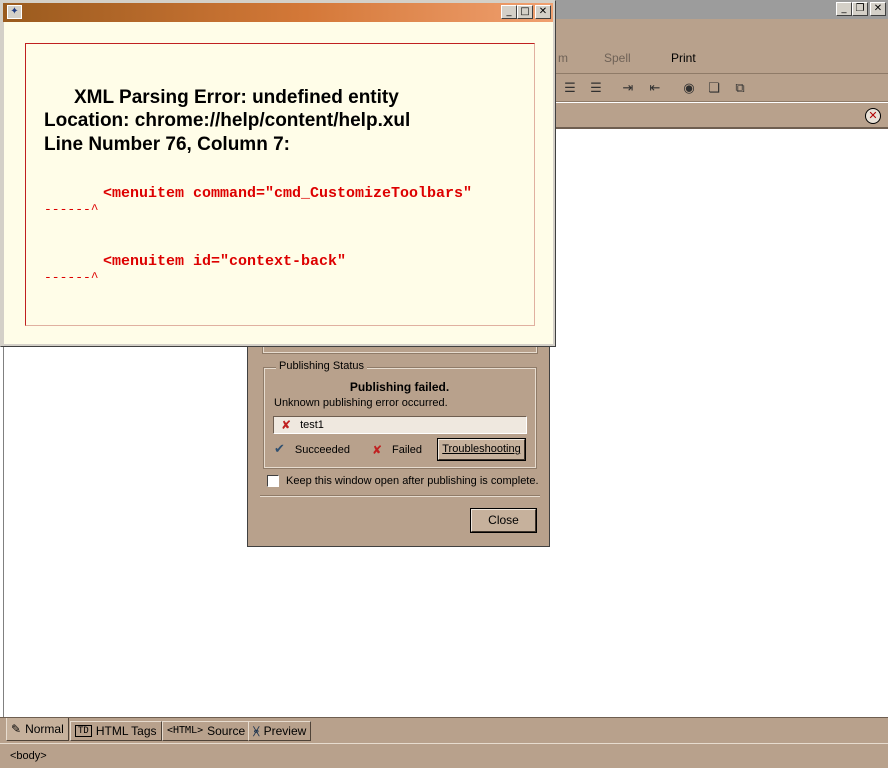  Describe the element at coordinates (185, 730) in the screenshot. I see `html-source-icon: <HTML>` at that location.